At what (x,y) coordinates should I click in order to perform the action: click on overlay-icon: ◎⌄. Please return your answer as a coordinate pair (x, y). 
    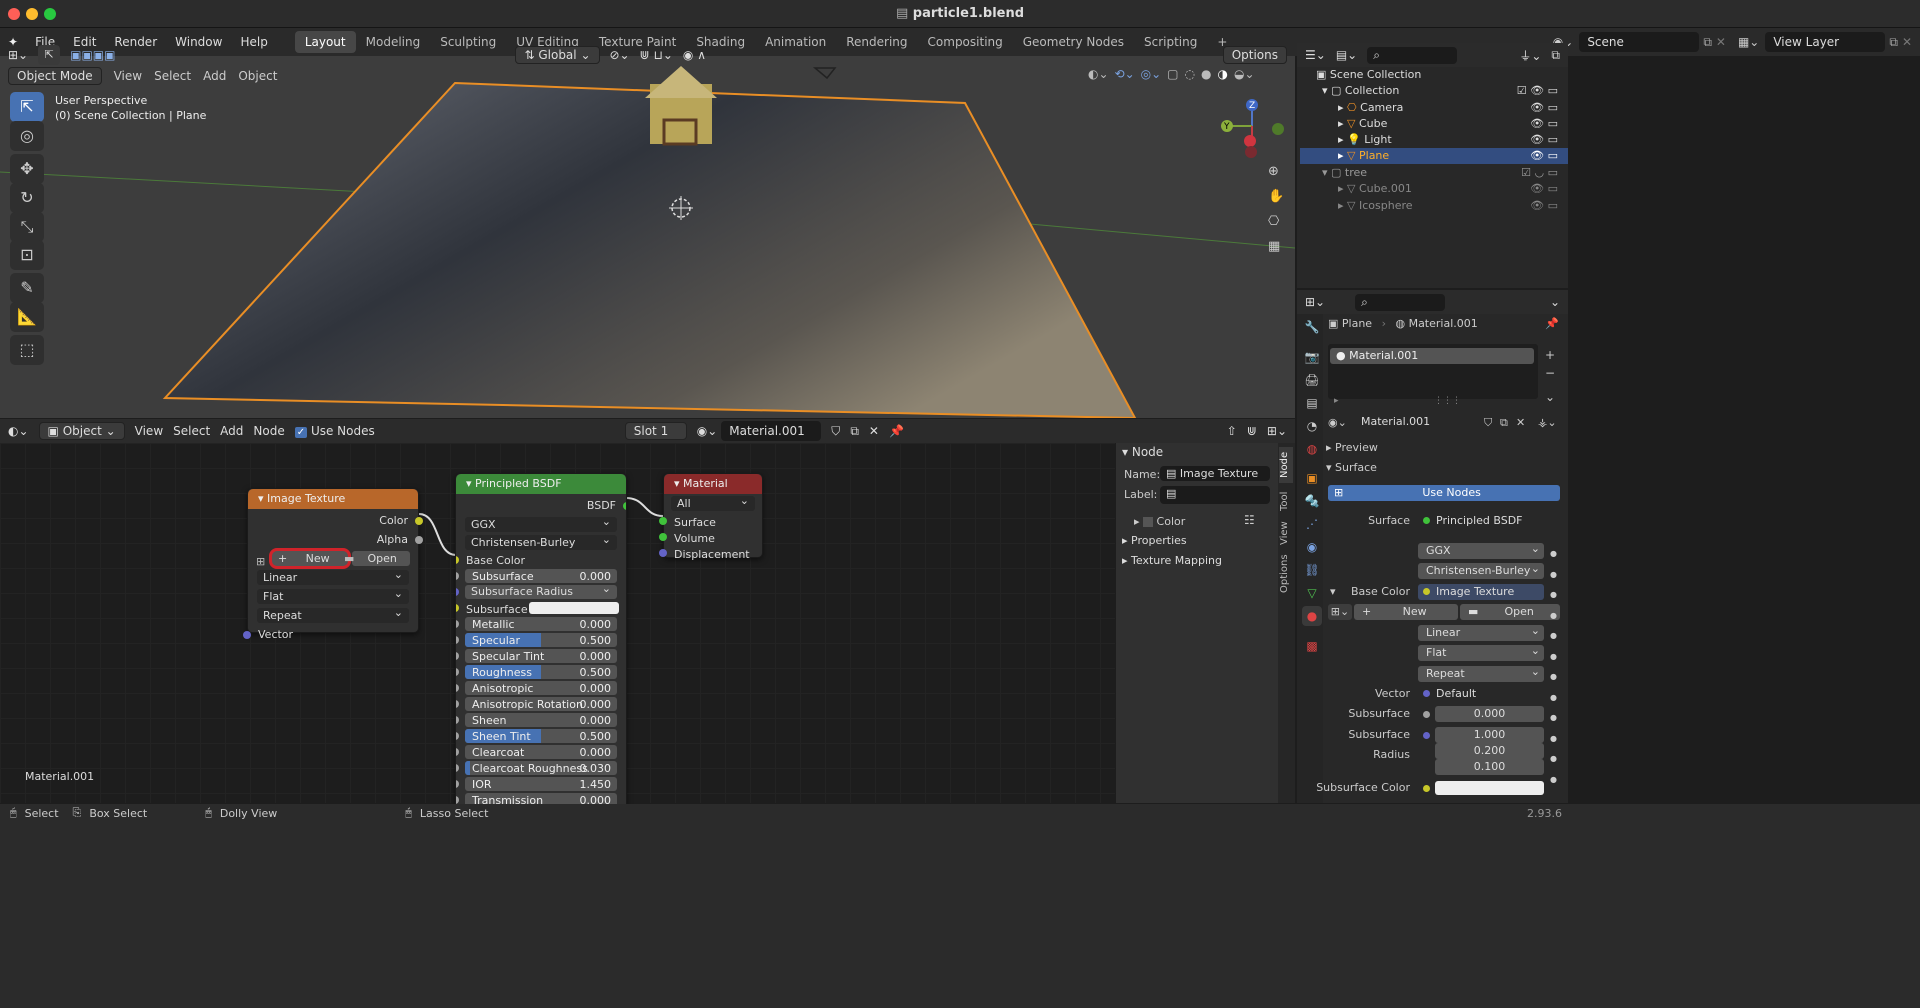
    Looking at the image, I should click on (1151, 74).